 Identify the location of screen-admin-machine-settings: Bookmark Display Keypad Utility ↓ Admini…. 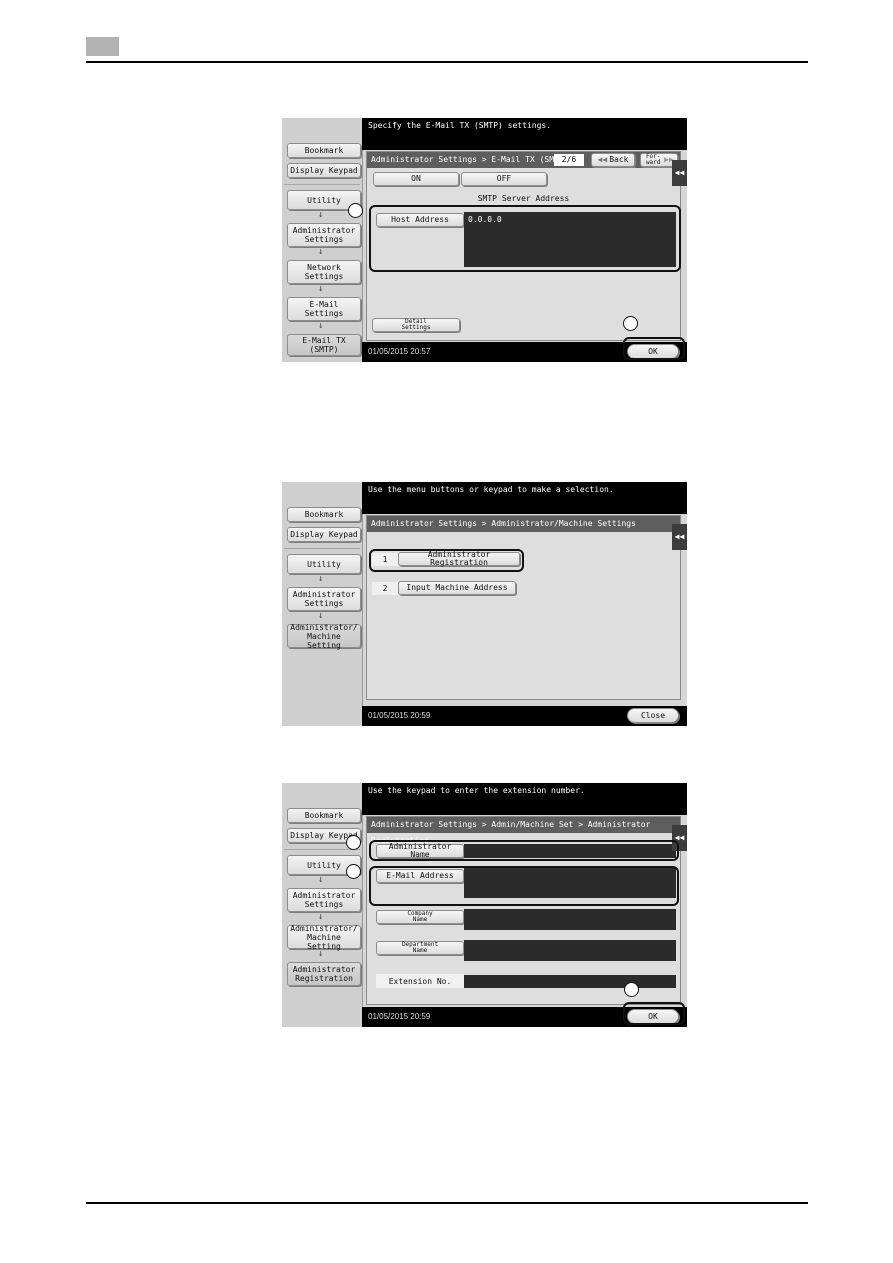
(484, 604).